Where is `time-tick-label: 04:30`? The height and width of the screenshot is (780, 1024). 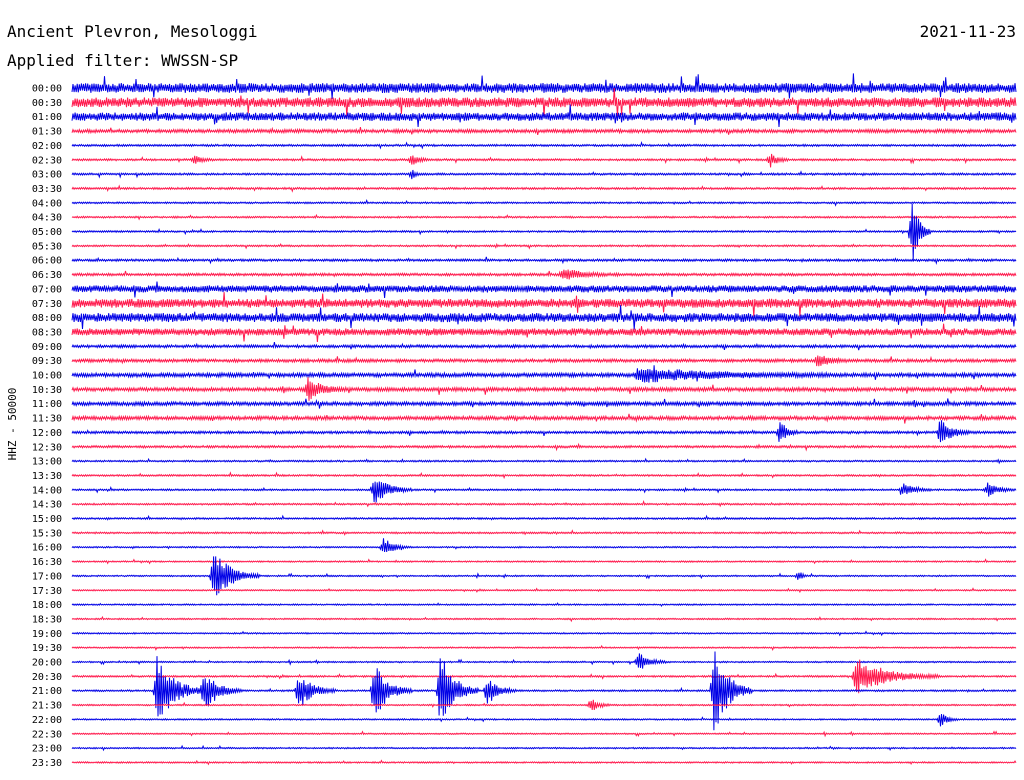 time-tick-label: 04:30 is located at coordinates (47, 218).